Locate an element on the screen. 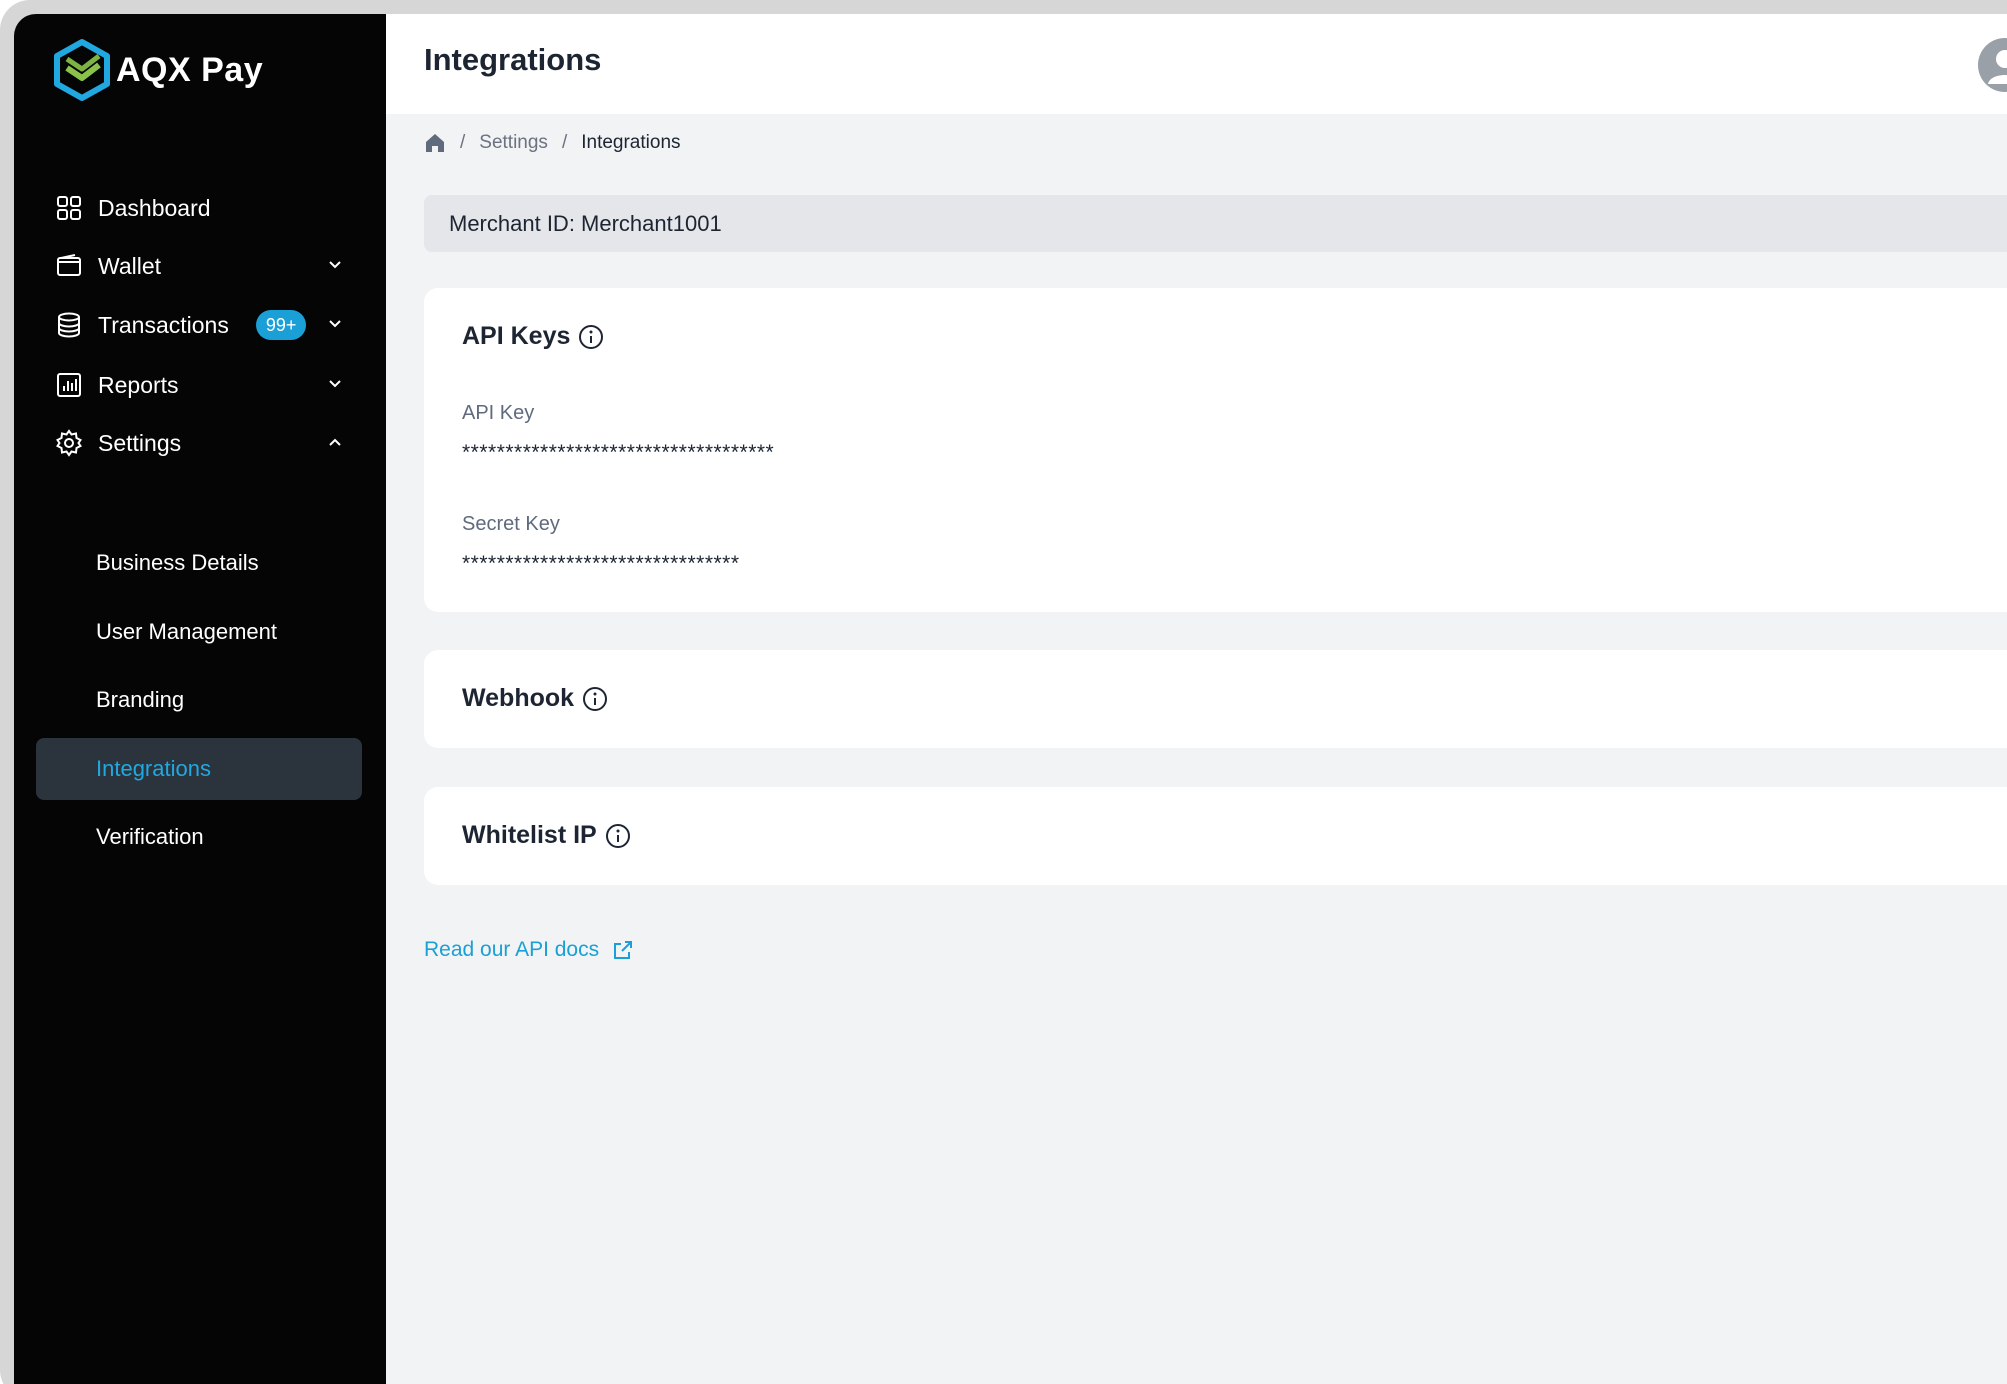 The width and height of the screenshot is (2007, 1384). sidebar-item-label: Reports is located at coordinates (138, 384).